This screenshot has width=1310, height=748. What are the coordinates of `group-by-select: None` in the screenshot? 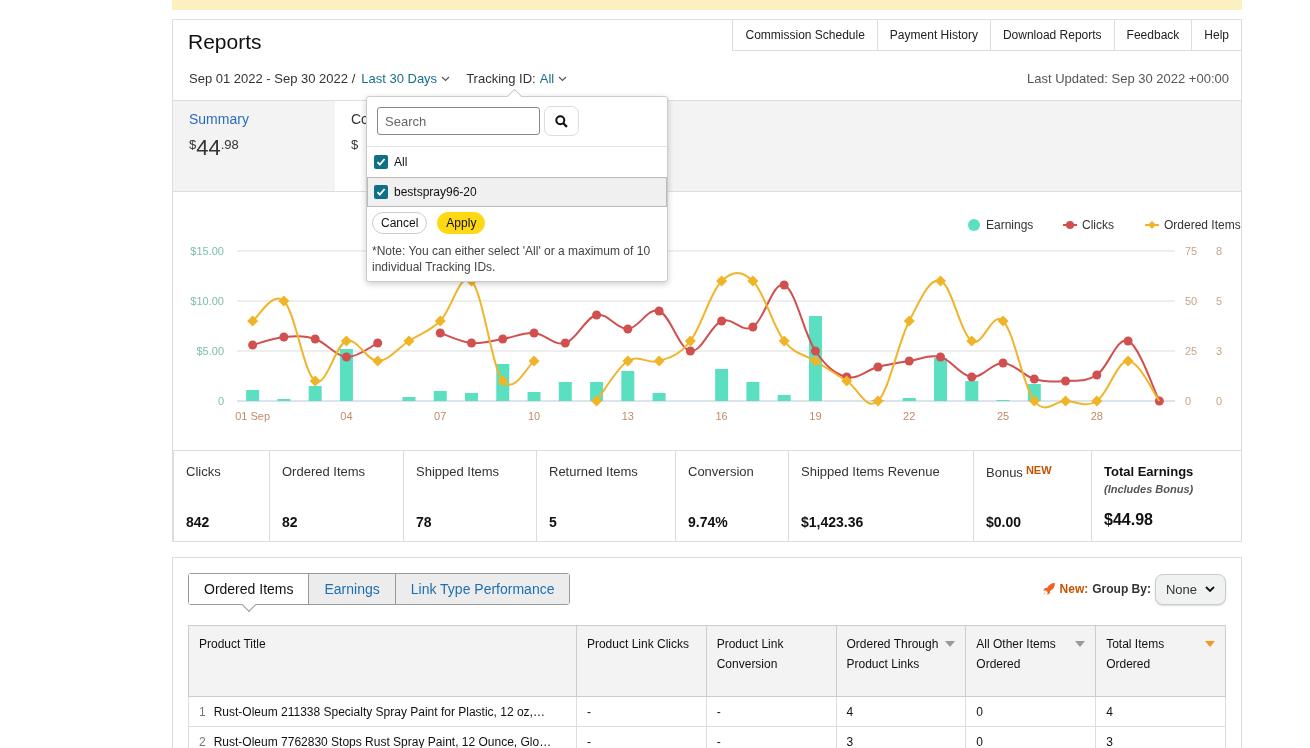 It's located at (1190, 589).